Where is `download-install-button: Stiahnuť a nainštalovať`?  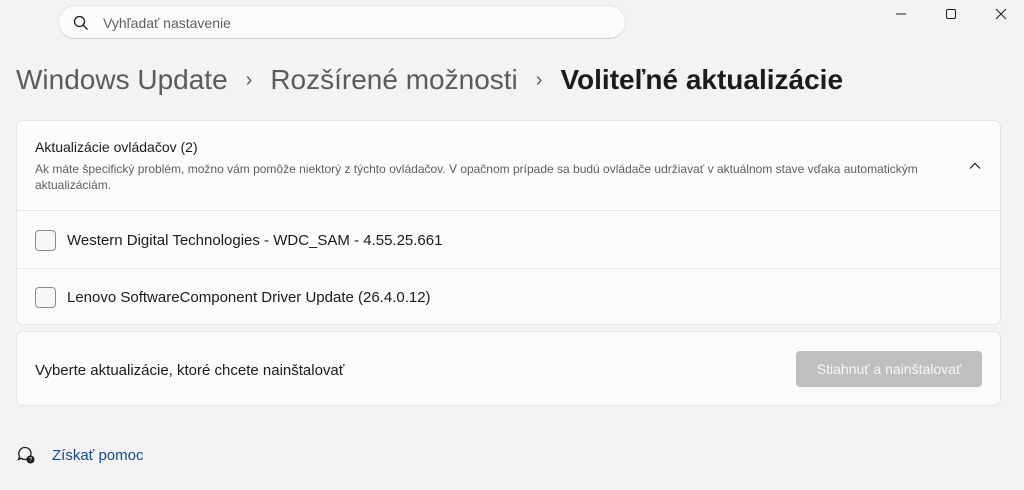 download-install-button: Stiahnuť a nainštalovať is located at coordinates (889, 369).